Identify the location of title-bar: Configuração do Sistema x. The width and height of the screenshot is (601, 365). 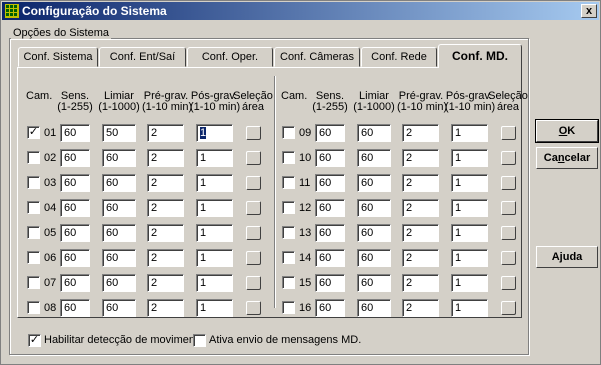
(300, 11).